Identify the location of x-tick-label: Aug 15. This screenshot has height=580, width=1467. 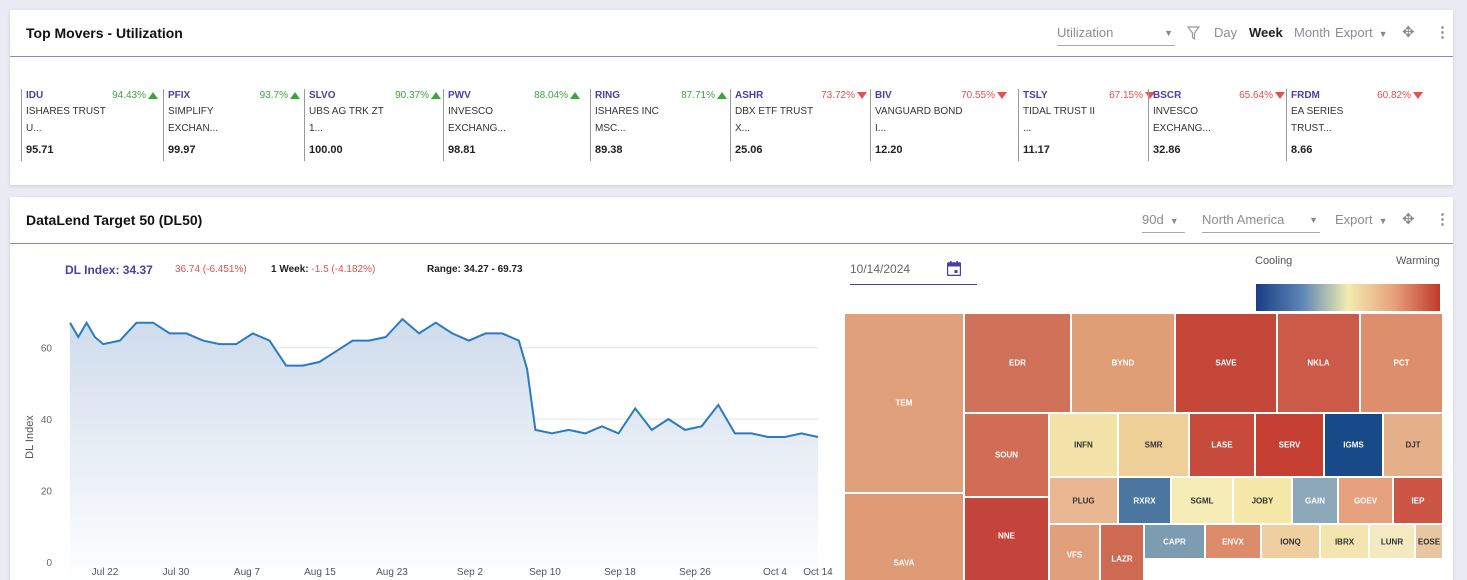
(320, 572).